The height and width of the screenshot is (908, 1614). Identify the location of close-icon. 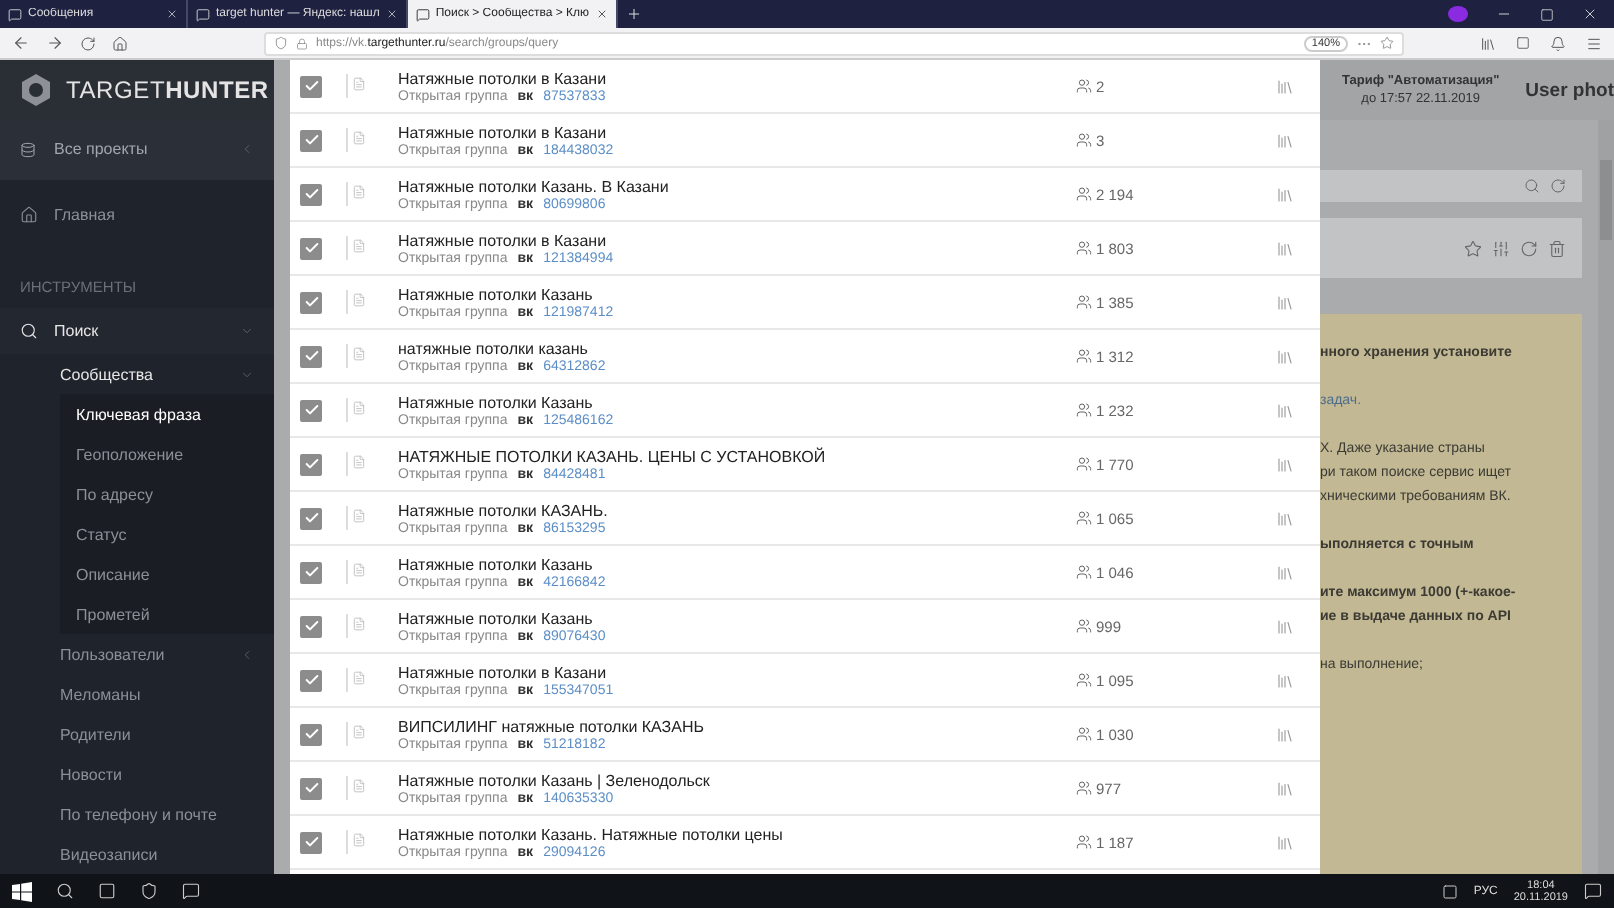
(601, 14).